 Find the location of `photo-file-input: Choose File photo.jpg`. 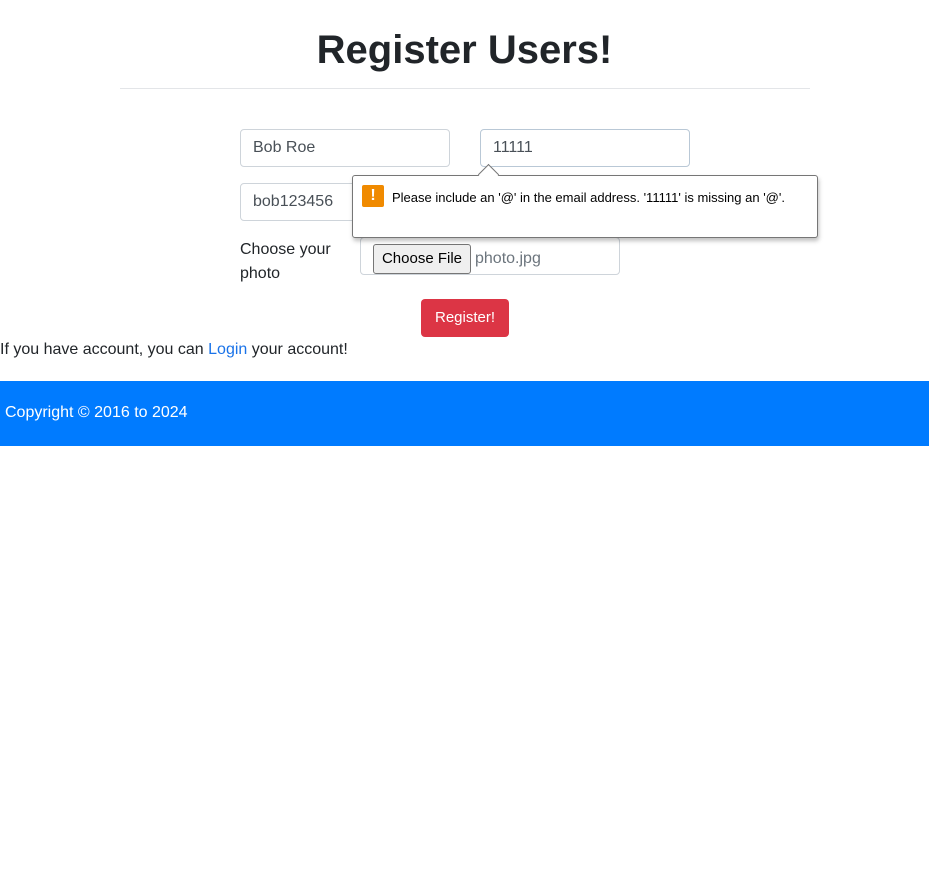

photo-file-input: Choose File photo.jpg is located at coordinates (490, 256).